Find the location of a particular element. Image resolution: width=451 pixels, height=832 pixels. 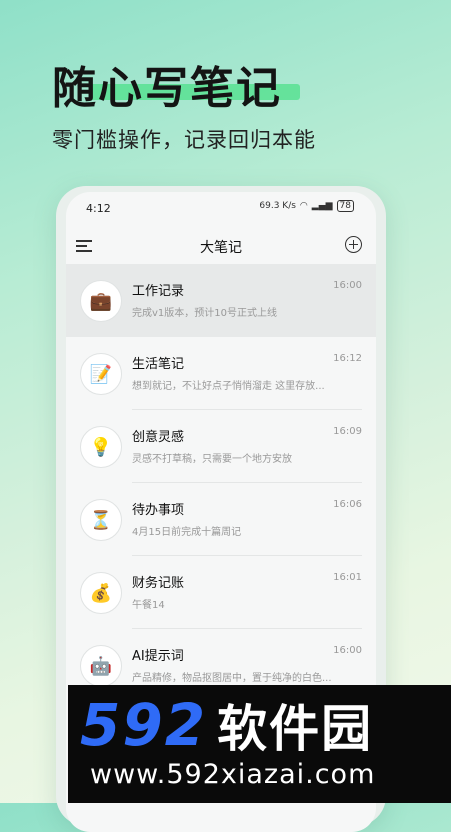

watermark-url: www.592xiazai.com is located at coordinates (233, 774).